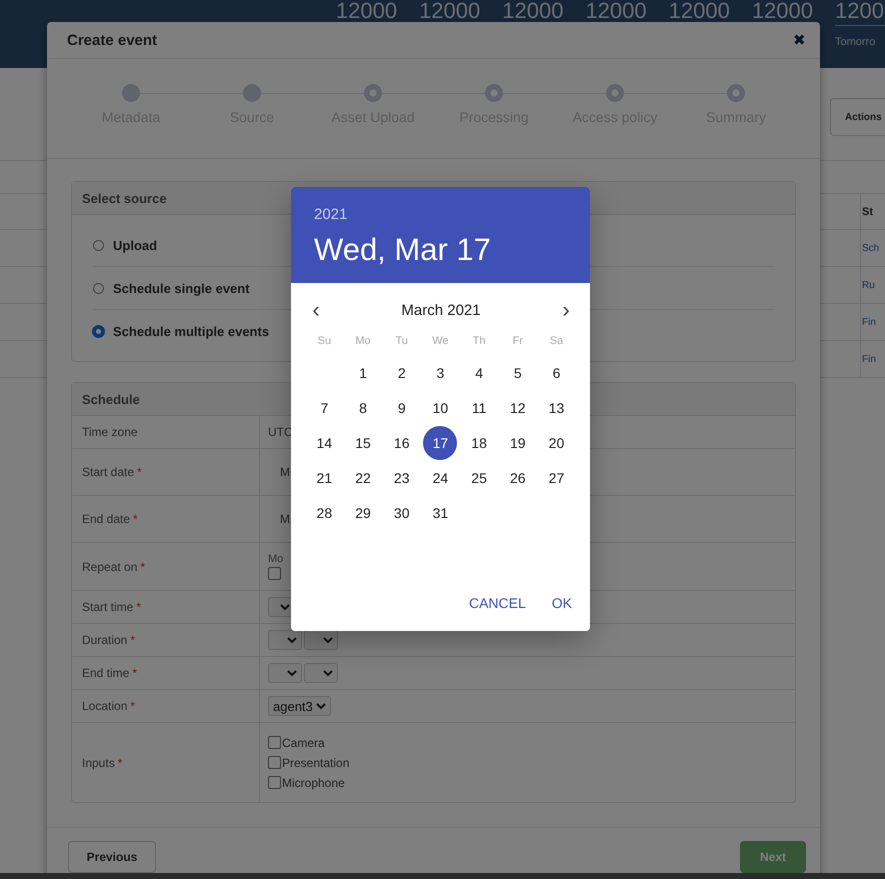  What do you see at coordinates (324, 477) in the screenshot?
I see `day-button: 21` at bounding box center [324, 477].